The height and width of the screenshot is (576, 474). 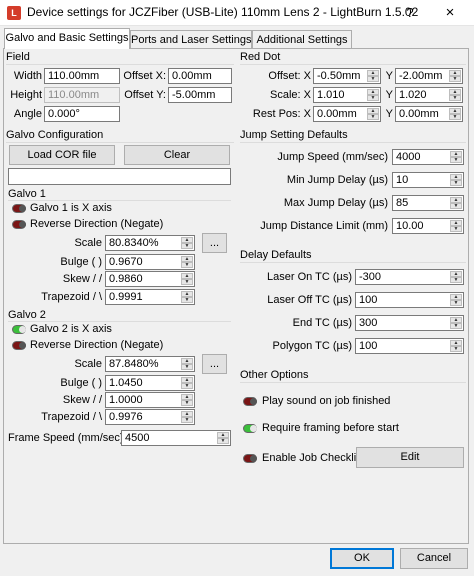 What do you see at coordinates (62, 155) in the screenshot?
I see `load-cor-button: Load COR file` at bounding box center [62, 155].